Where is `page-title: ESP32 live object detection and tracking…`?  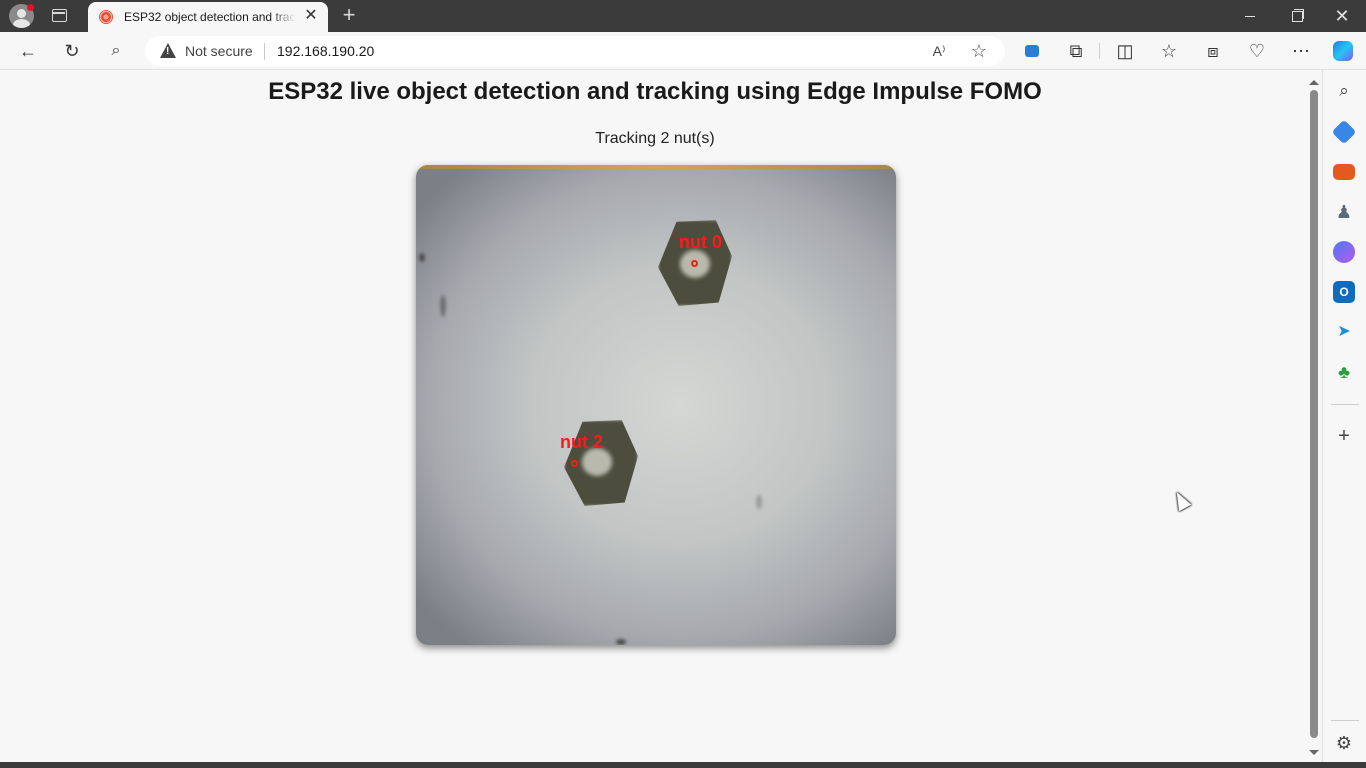 page-title: ESP32 live object detection and tracking… is located at coordinates (655, 91).